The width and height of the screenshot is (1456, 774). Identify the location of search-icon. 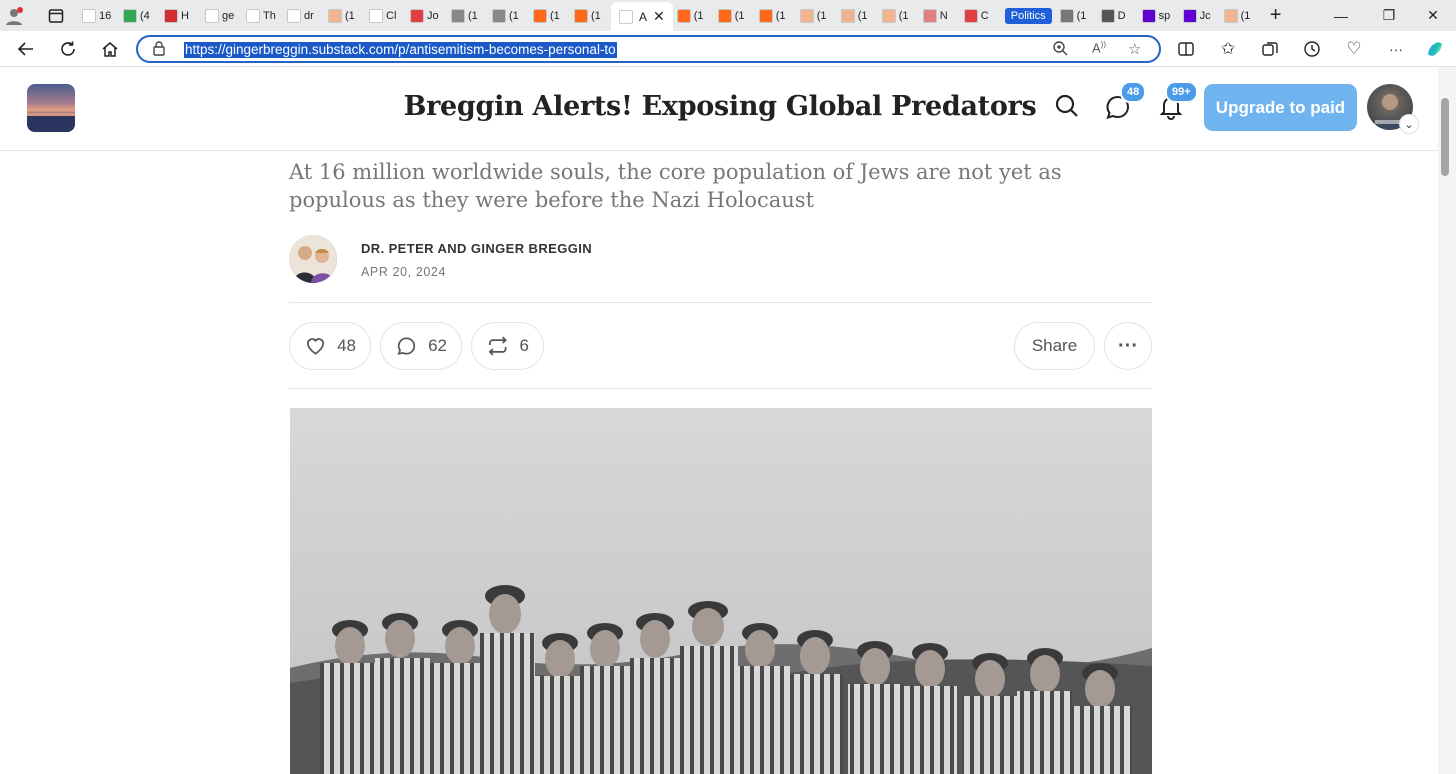
(1069, 108).